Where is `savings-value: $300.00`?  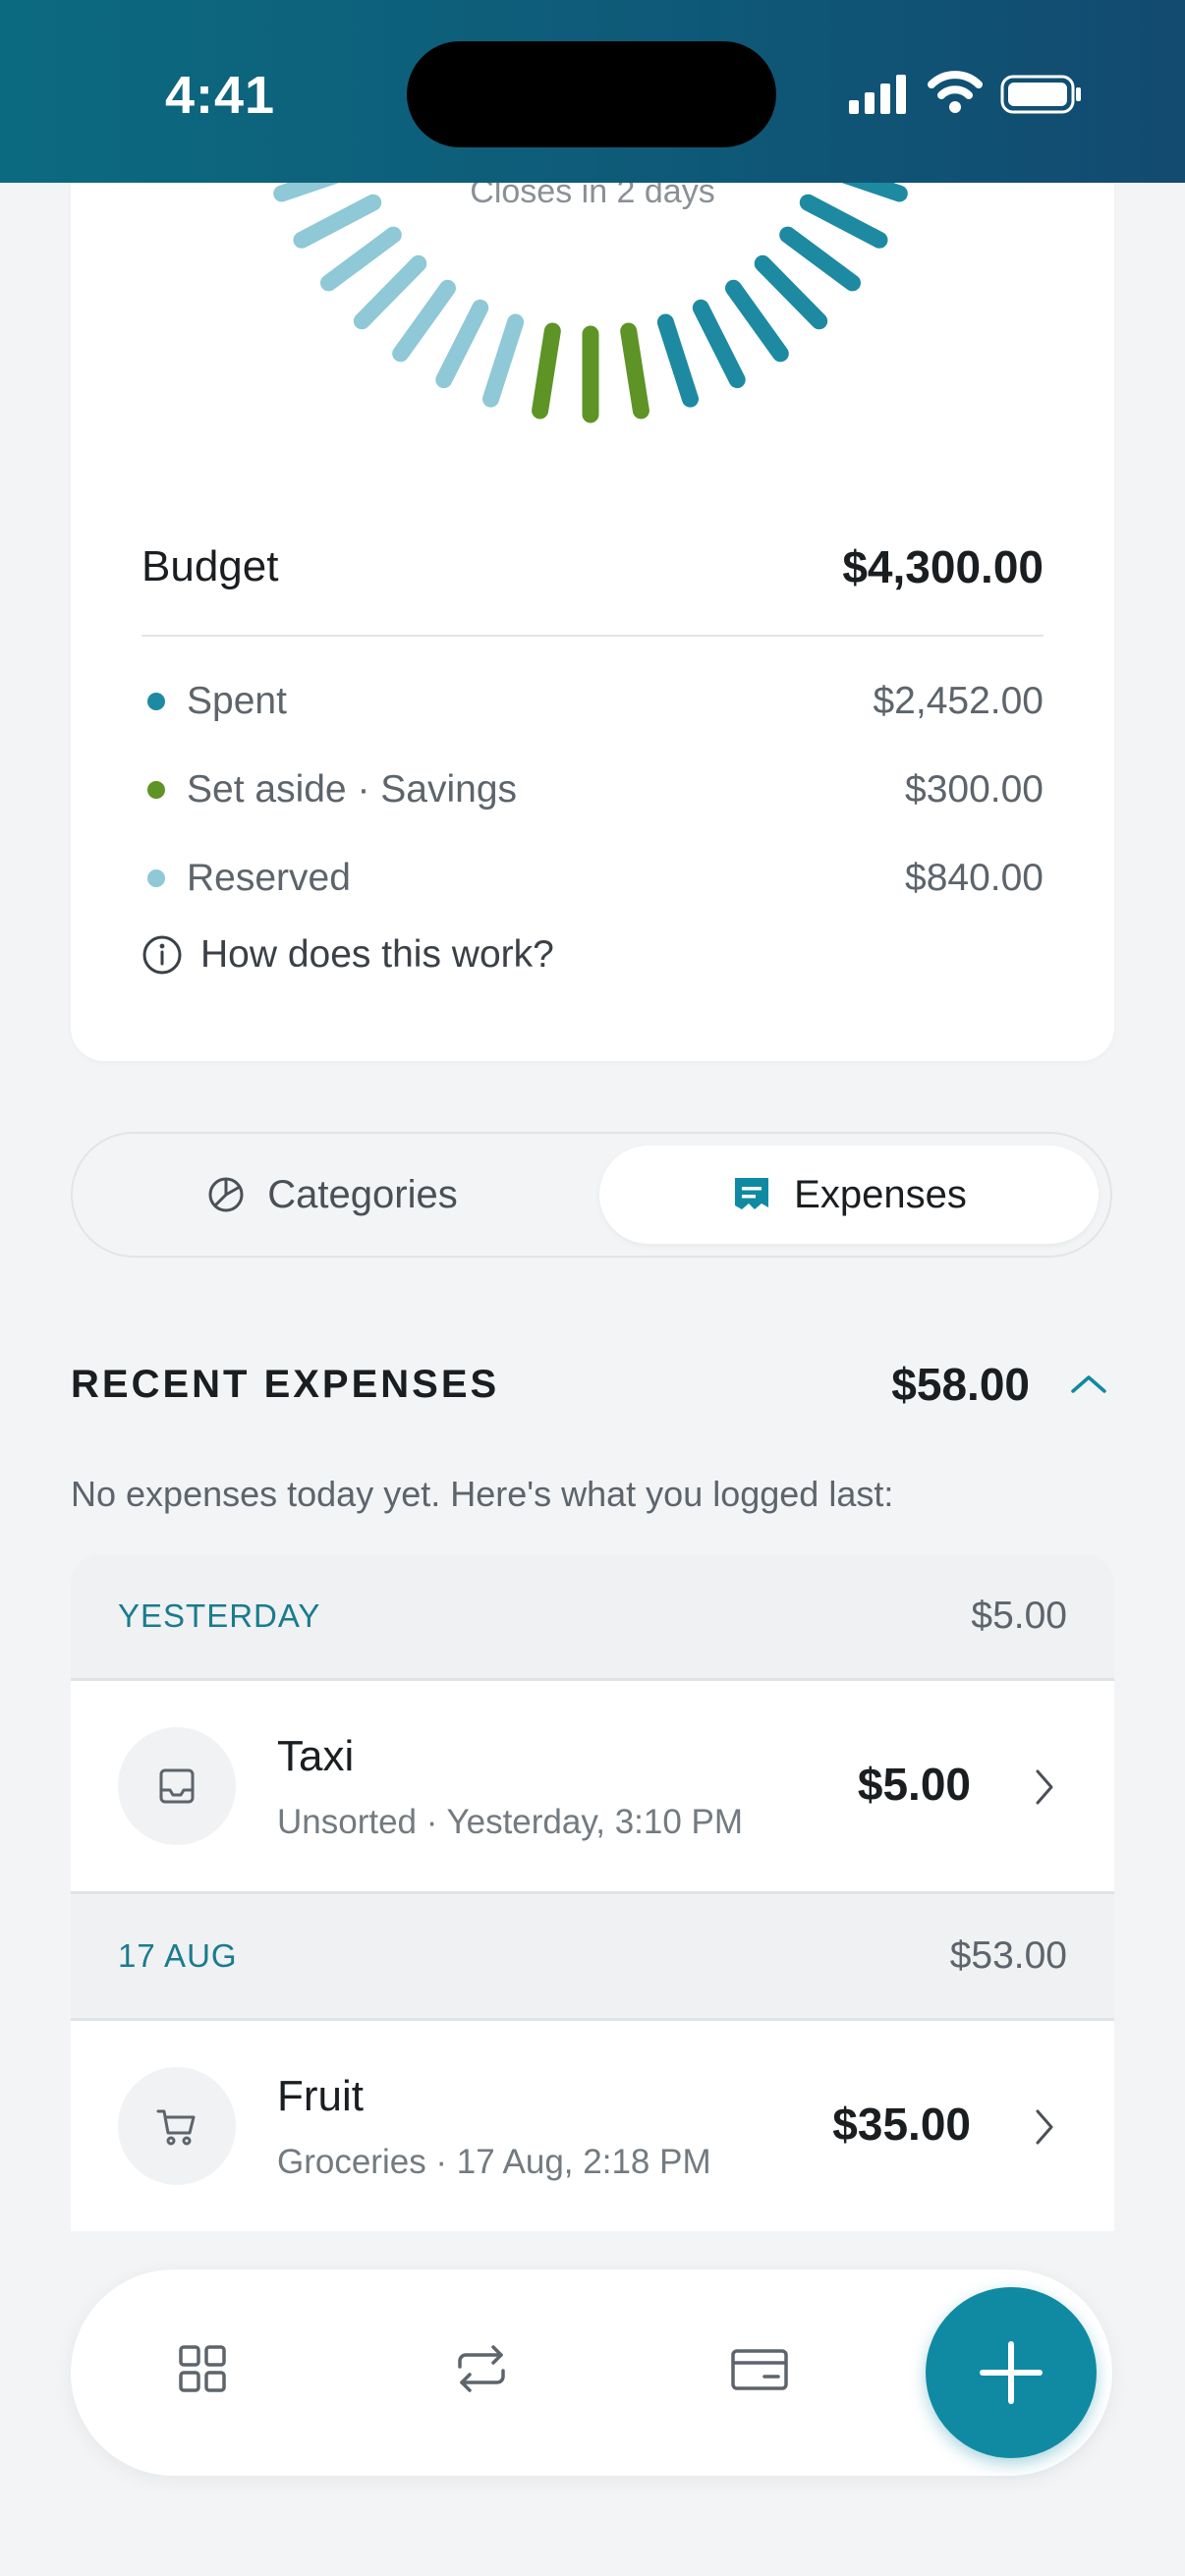 savings-value: $300.00 is located at coordinates (975, 789).